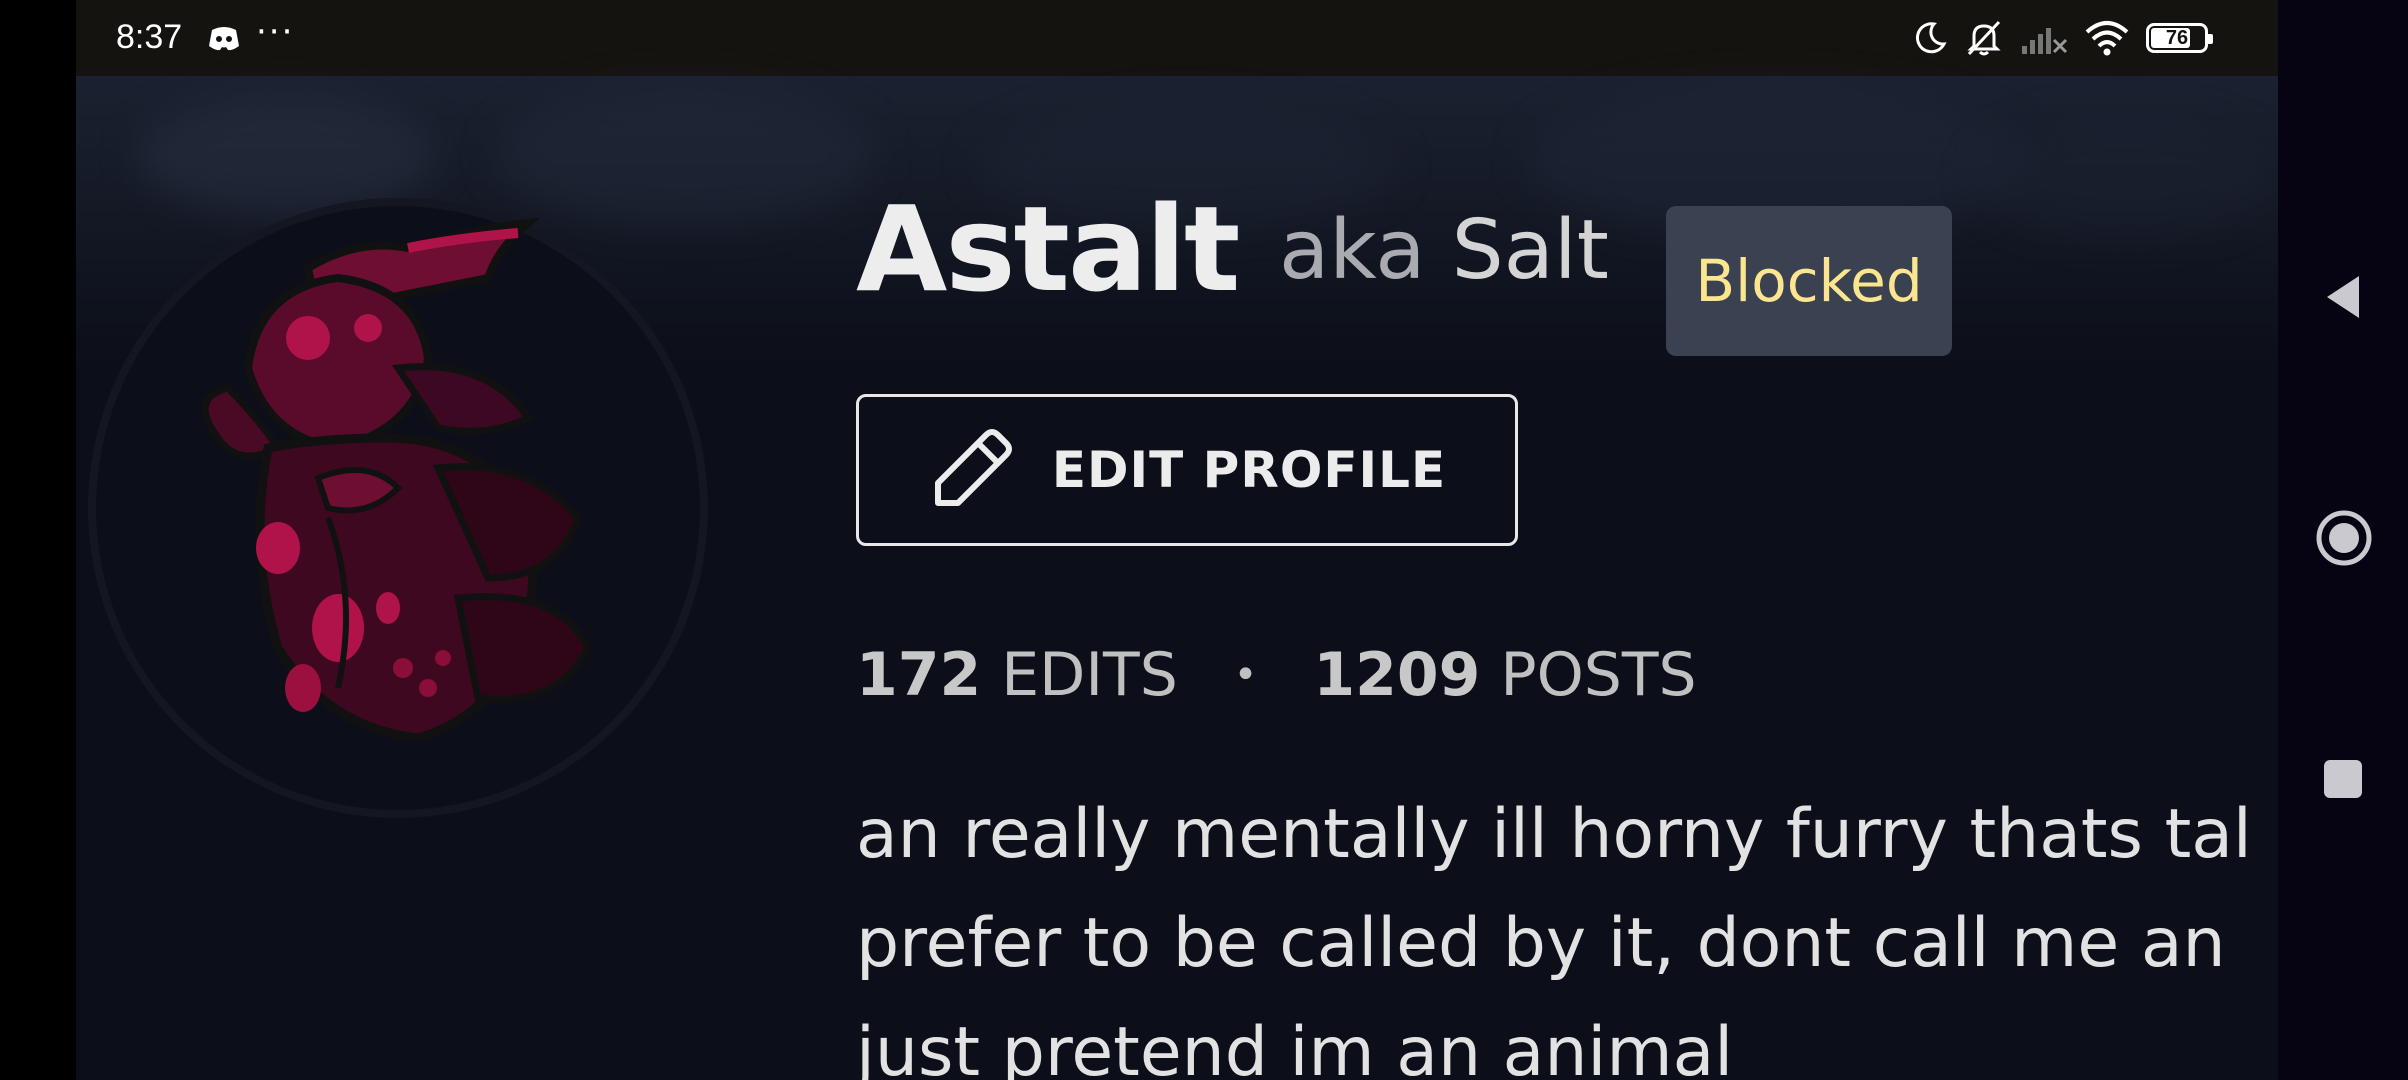  What do you see at coordinates (1598, 675) in the screenshot?
I see `posts-label: POSTS` at bounding box center [1598, 675].